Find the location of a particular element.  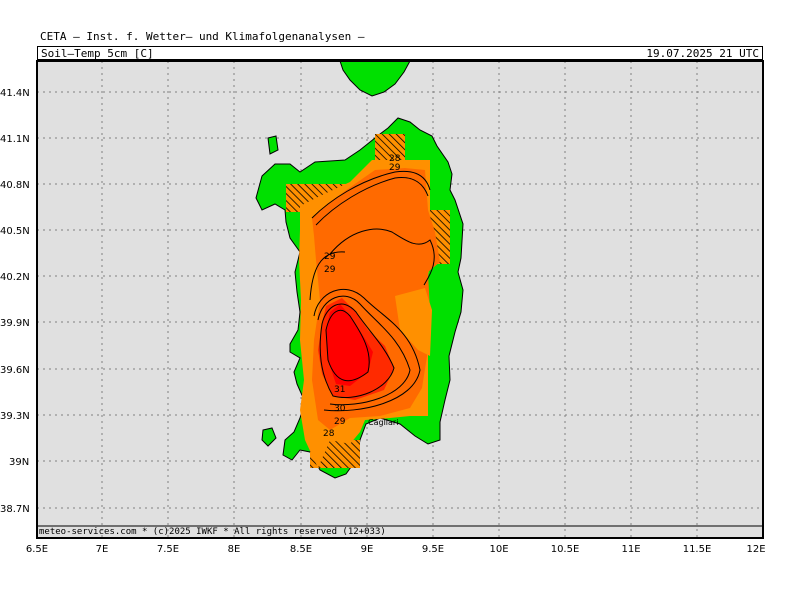

lon-tick-label: 11.5E is located at coordinates (697, 549).